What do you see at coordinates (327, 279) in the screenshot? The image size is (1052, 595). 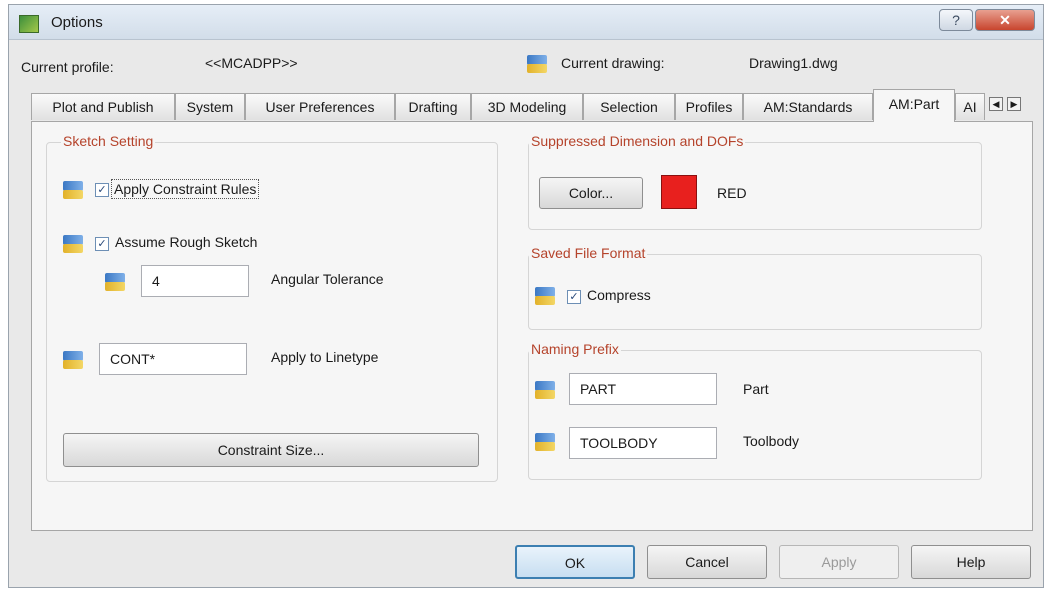 I see `angular-tolerance-label: Angular Tolerance` at bounding box center [327, 279].